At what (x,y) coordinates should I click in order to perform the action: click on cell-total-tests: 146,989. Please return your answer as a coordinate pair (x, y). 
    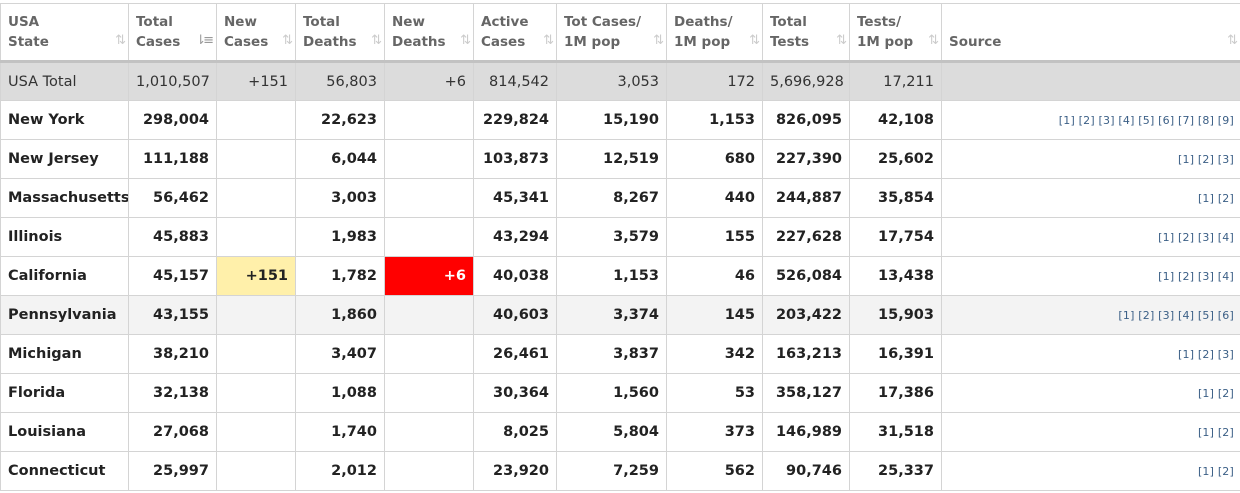
    Looking at the image, I should click on (806, 432).